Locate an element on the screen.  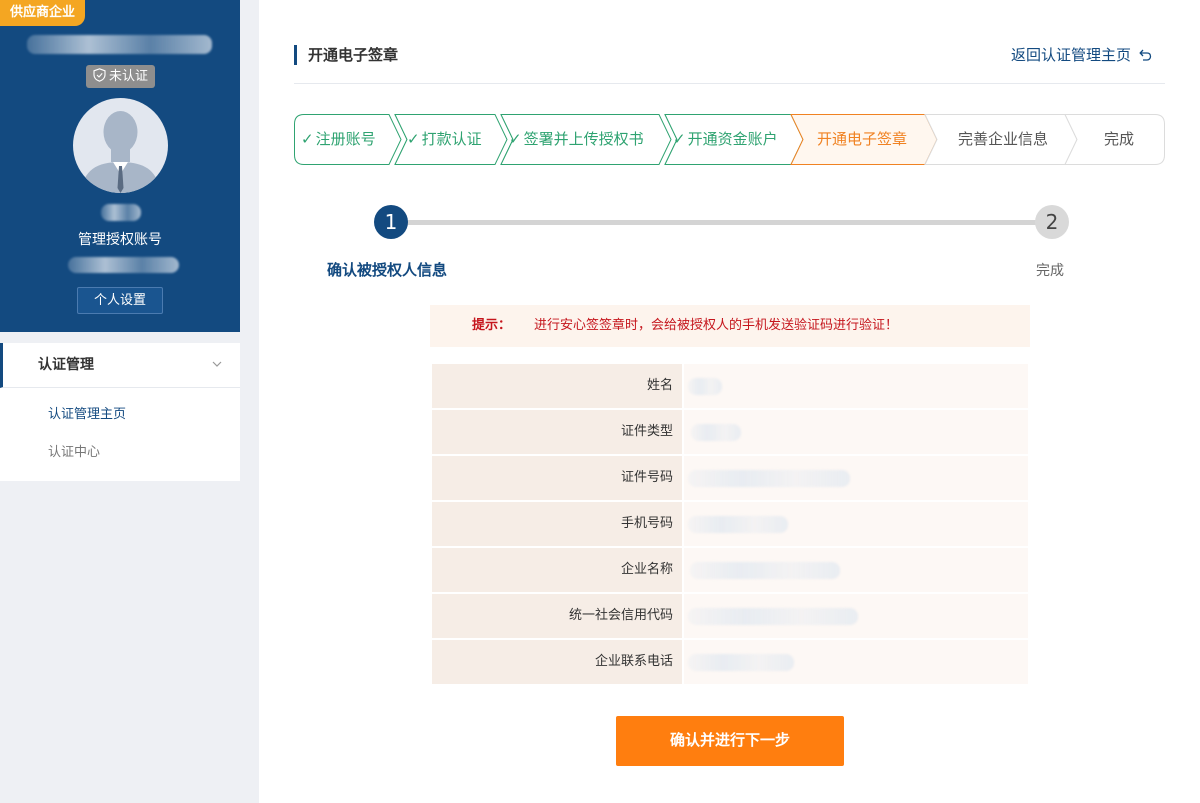
table-row: 证件号码 is located at coordinates (730, 478).